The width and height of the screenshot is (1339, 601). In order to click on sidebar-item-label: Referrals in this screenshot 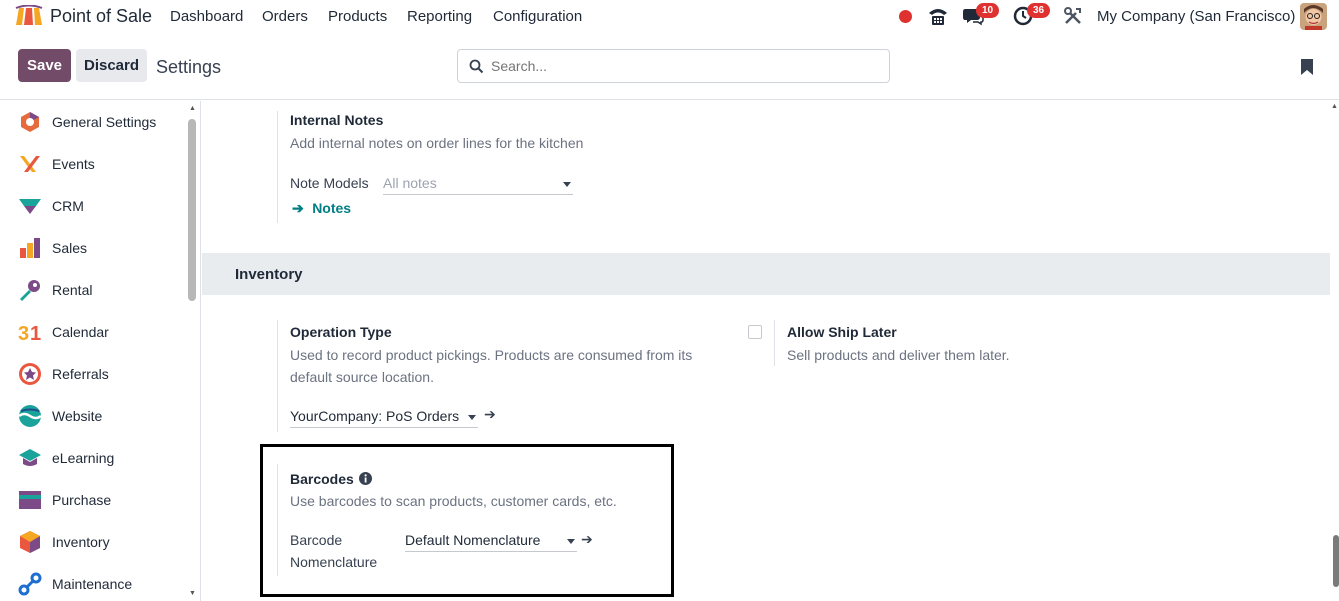, I will do `click(80, 374)`.